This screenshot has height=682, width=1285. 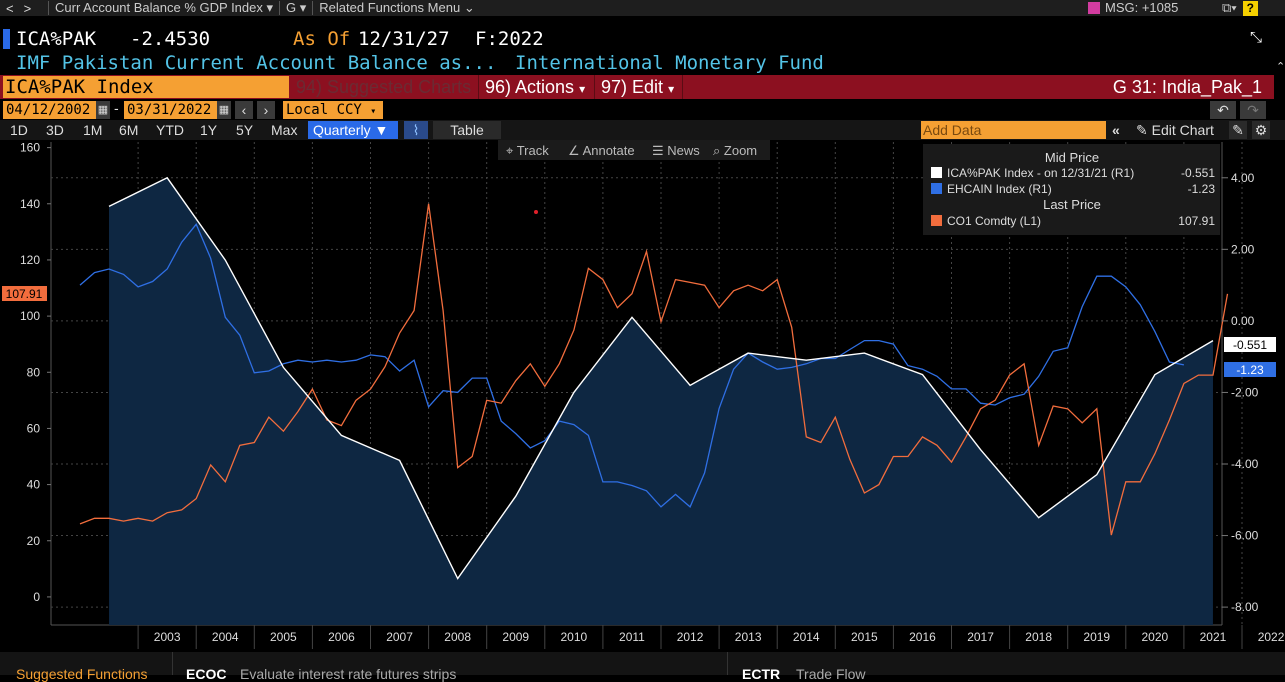 I want to click on edit-button: 97) Edit ▾, so click(x=637, y=87).